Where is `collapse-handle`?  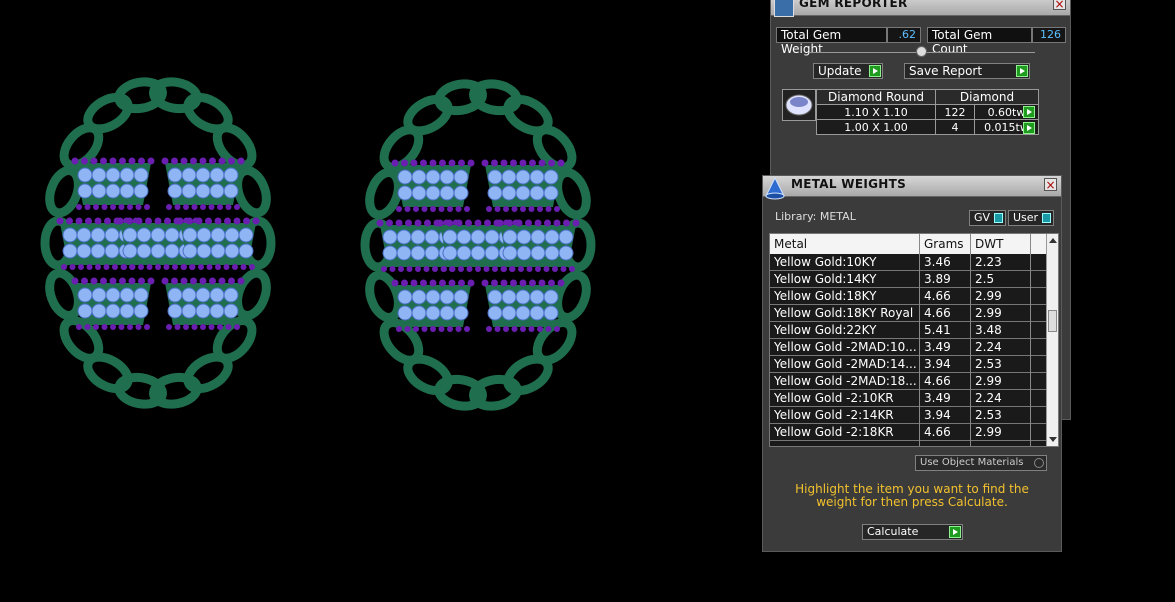 collapse-handle is located at coordinates (921, 51).